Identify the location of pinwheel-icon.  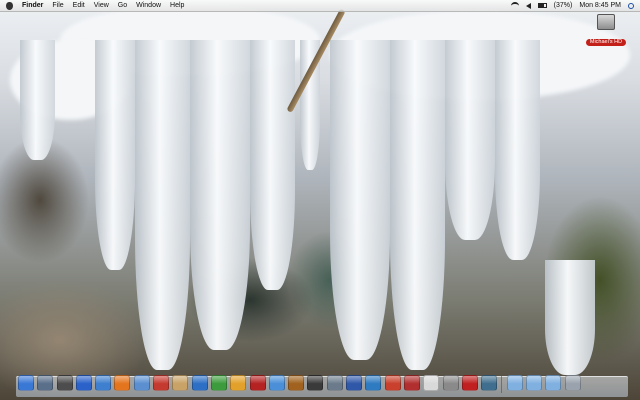
(218, 383).